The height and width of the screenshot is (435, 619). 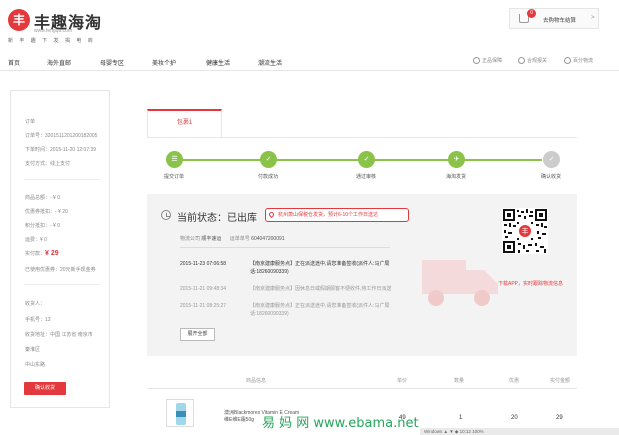 I want to click on cart-icon: 0, so click(x=527, y=16).